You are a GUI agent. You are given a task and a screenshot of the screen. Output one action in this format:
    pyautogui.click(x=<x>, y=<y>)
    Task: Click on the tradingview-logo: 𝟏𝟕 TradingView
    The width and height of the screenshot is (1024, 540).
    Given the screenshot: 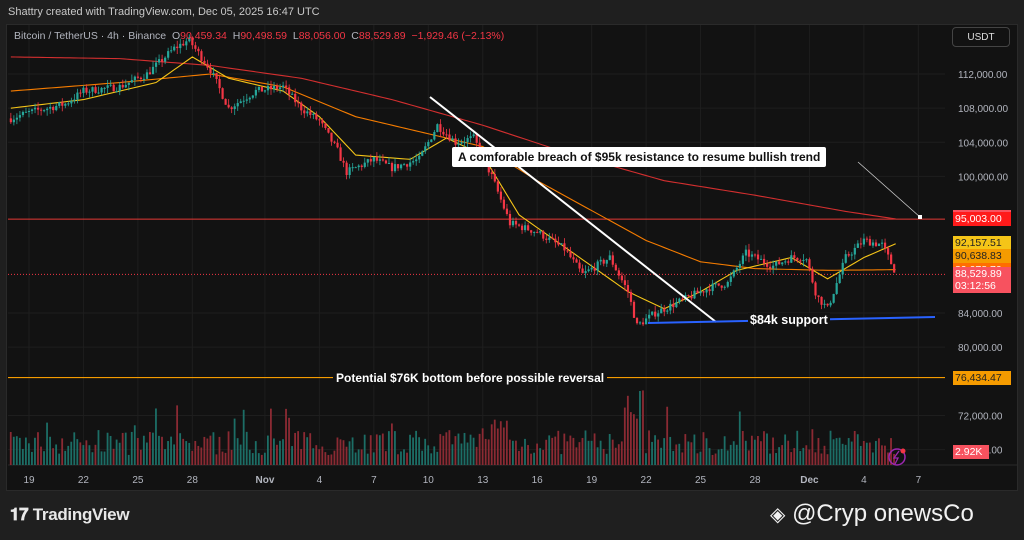 What is the action you would take?
    pyautogui.click(x=70, y=515)
    